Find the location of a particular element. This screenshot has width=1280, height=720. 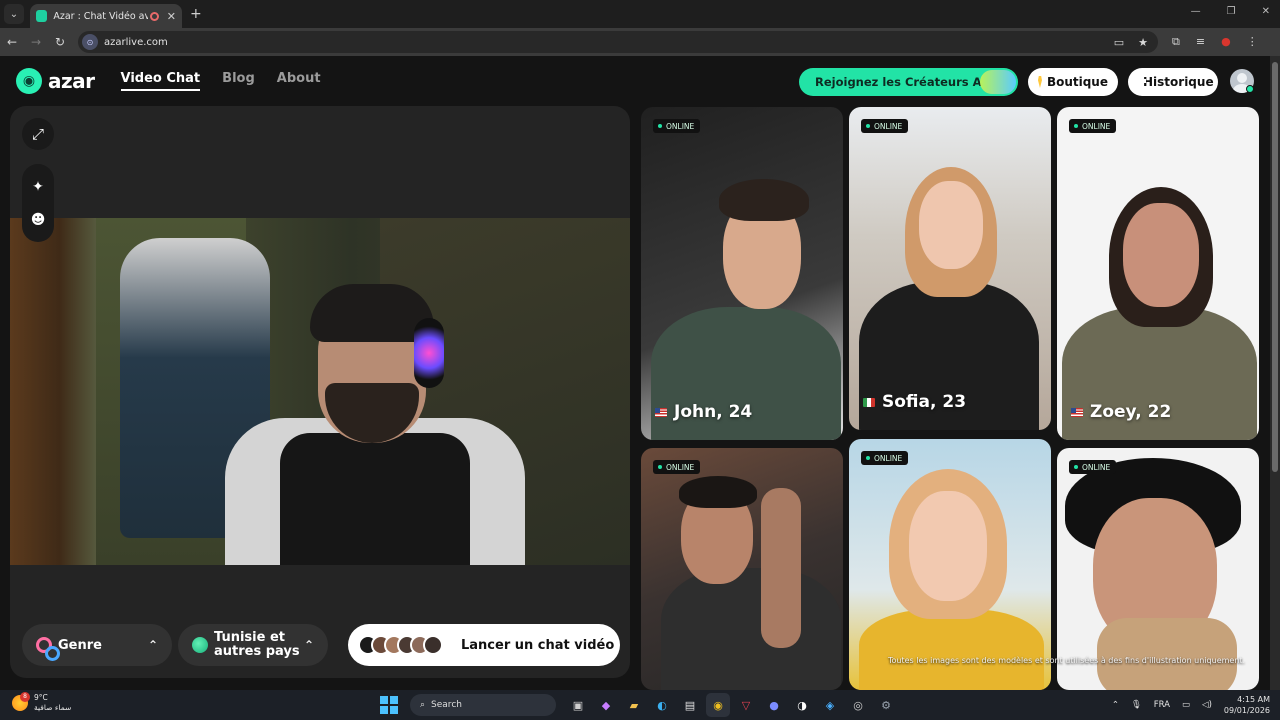

nav-about: About is located at coordinates (299, 81).